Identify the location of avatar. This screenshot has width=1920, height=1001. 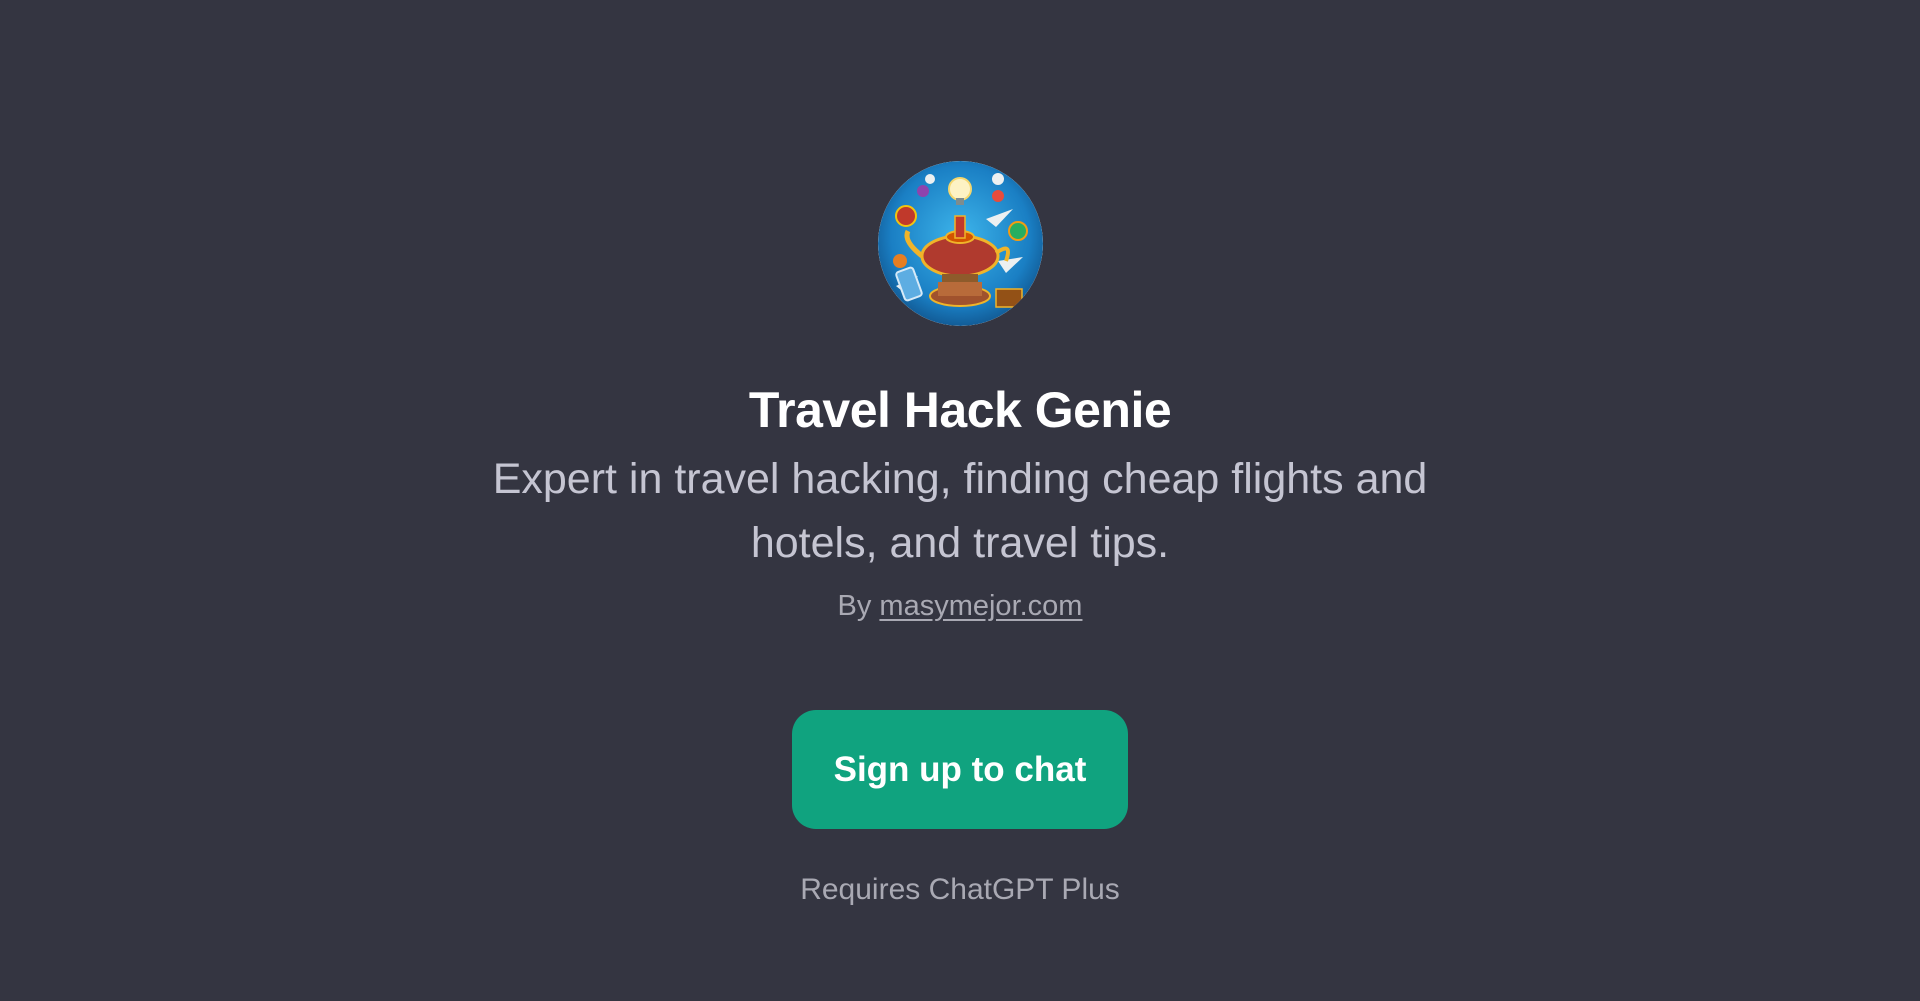
(960, 243).